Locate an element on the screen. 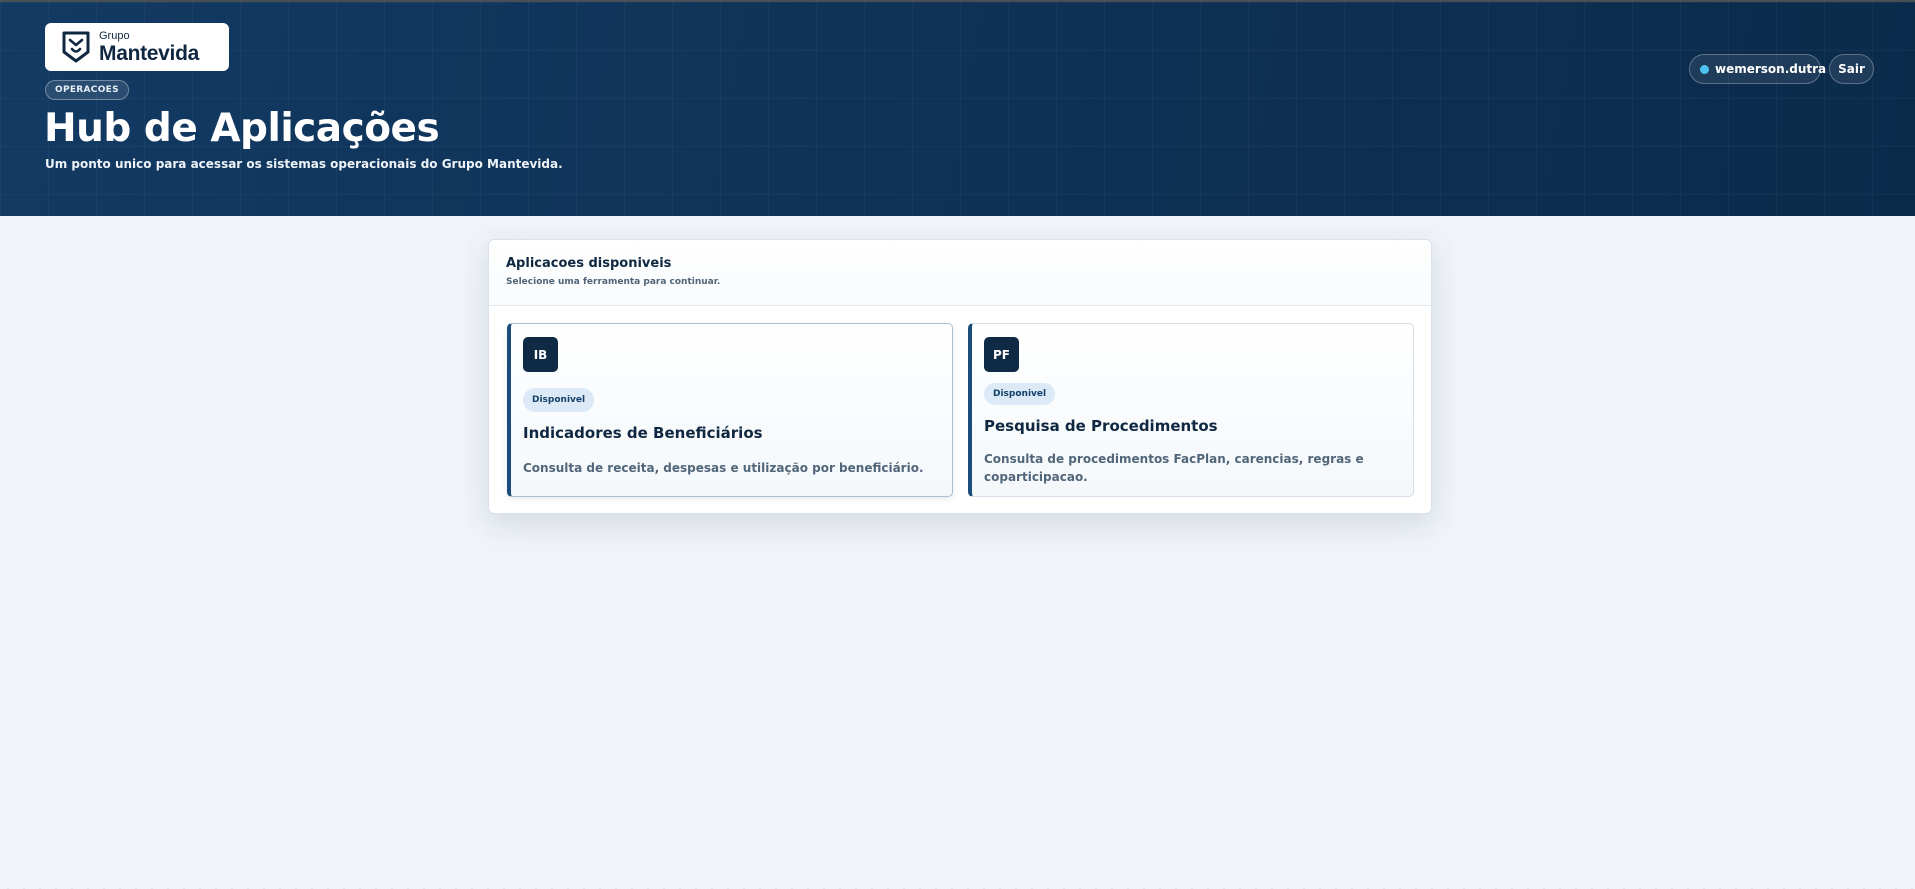 Image resolution: width=1915 pixels, height=889 pixels. page-title: Hub de Aplicações is located at coordinates (242, 128).